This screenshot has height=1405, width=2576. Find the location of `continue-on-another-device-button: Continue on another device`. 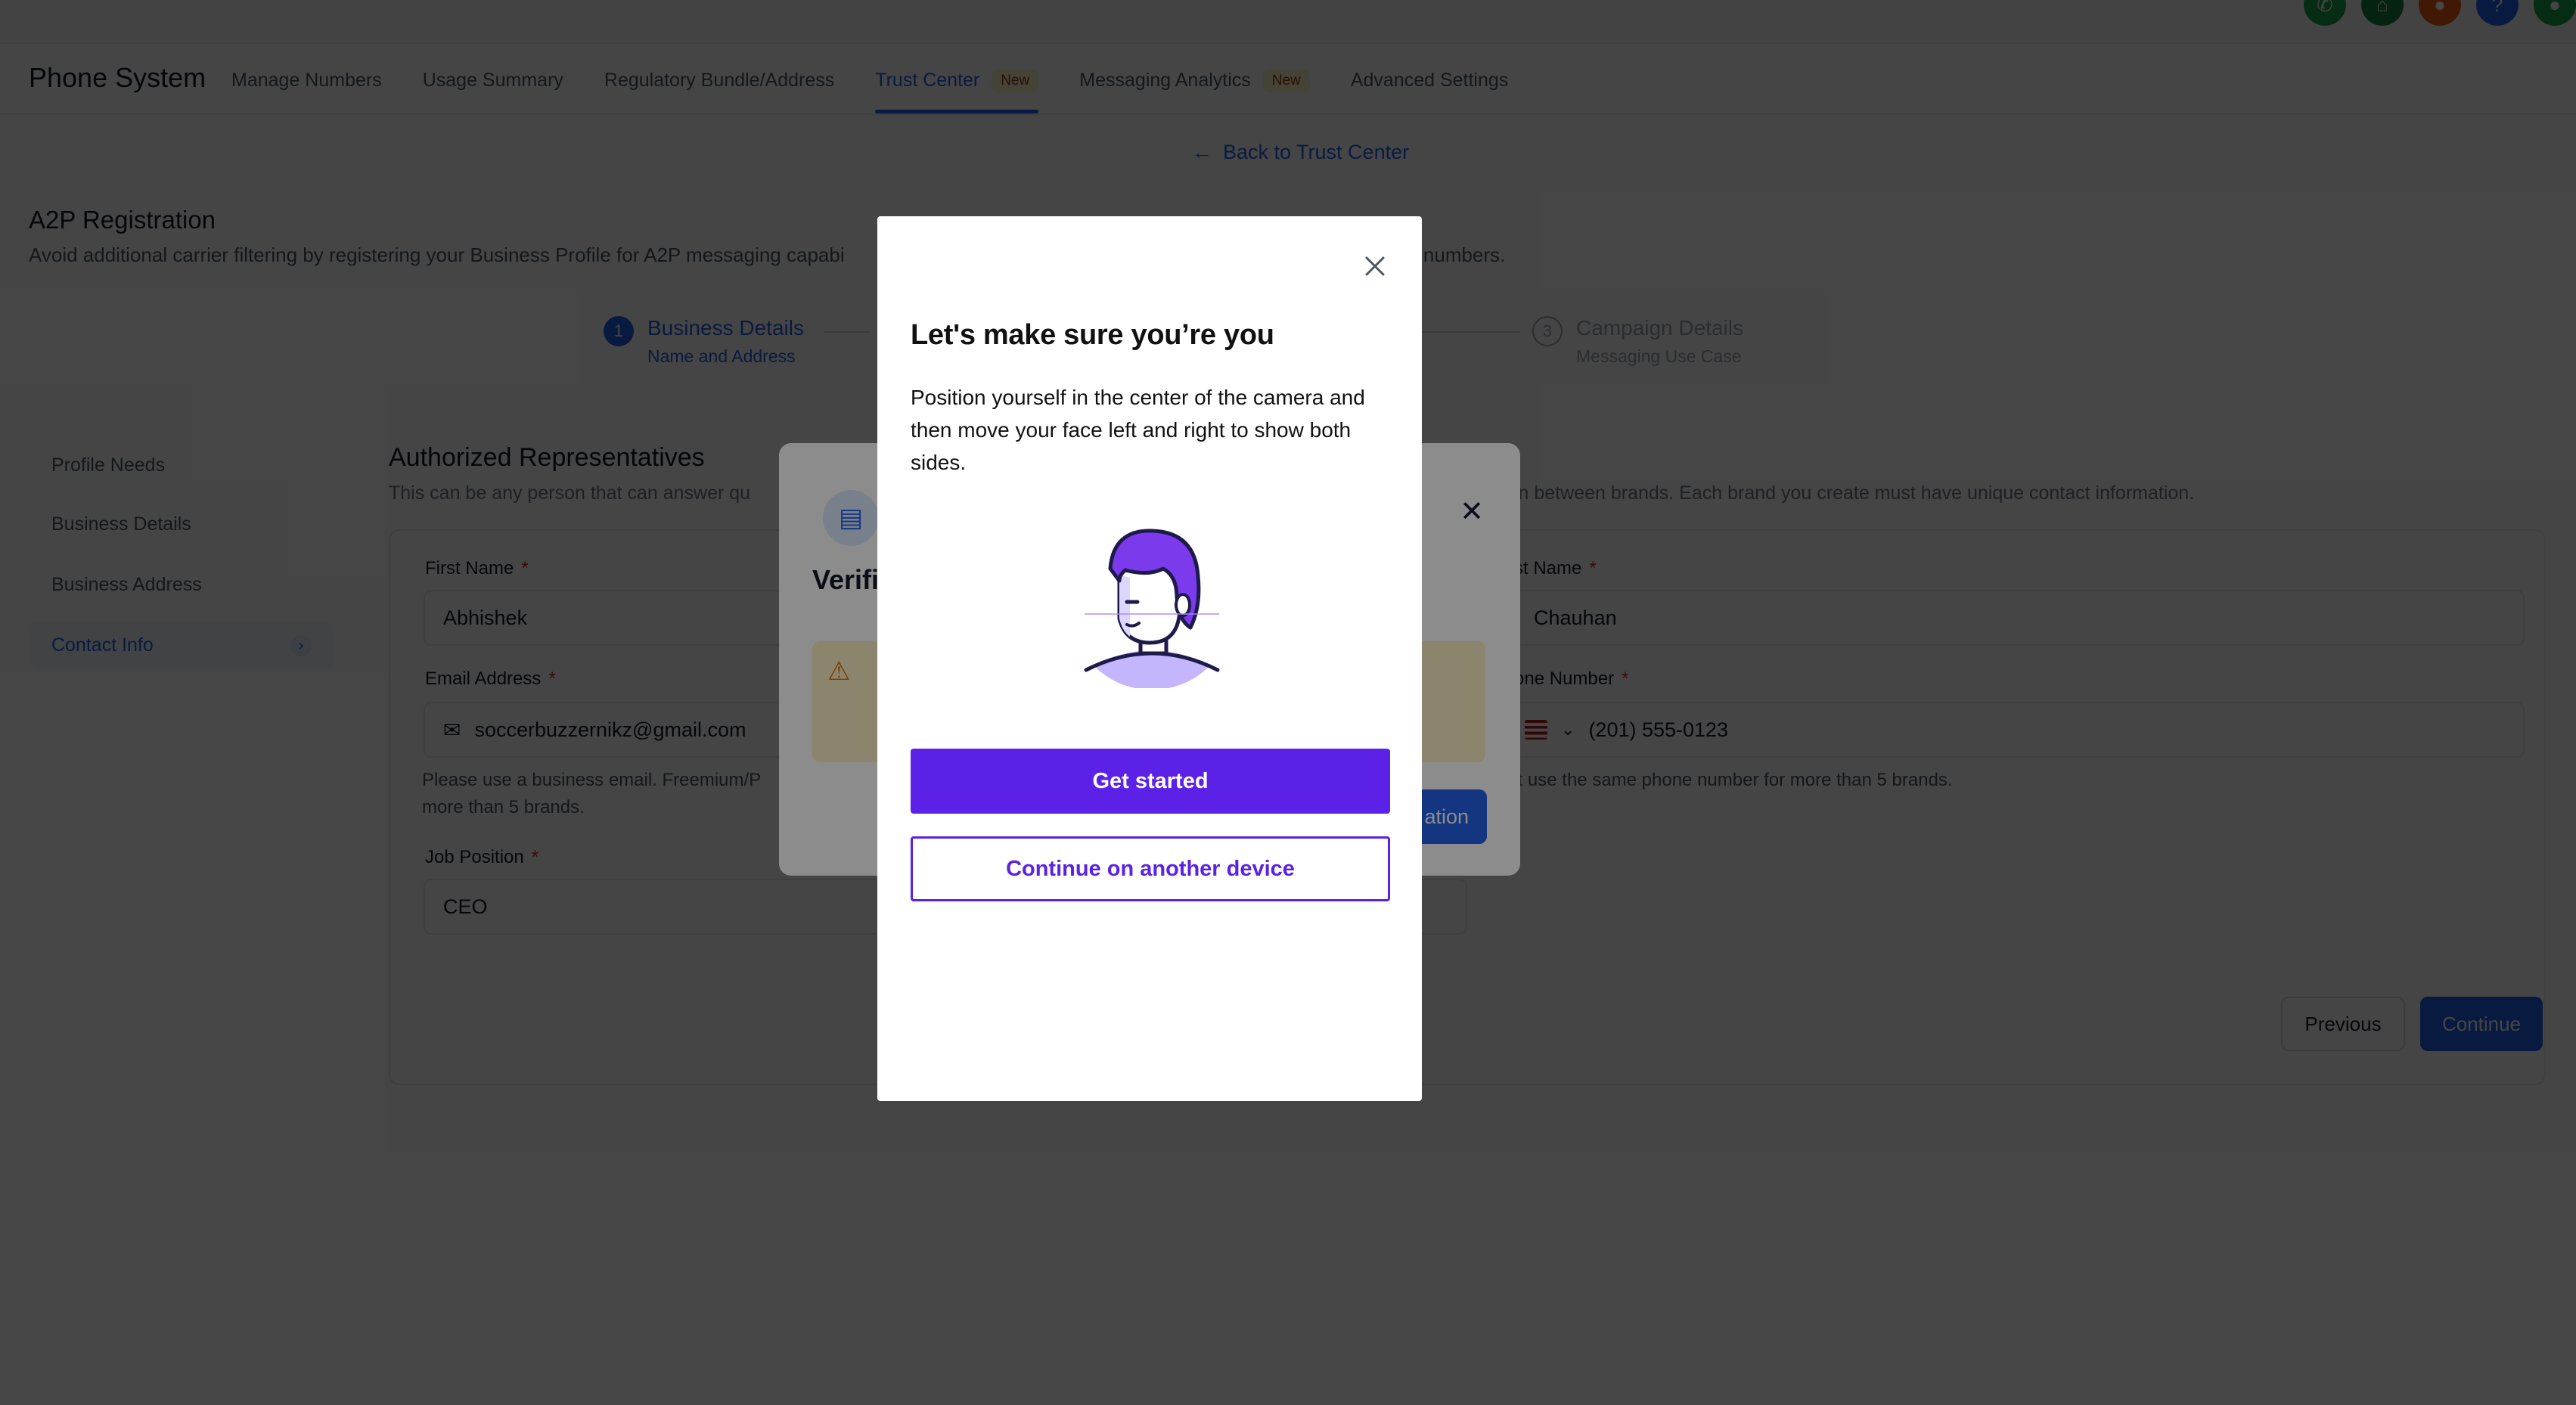

continue-on-another-device-button: Continue on another device is located at coordinates (1150, 869).